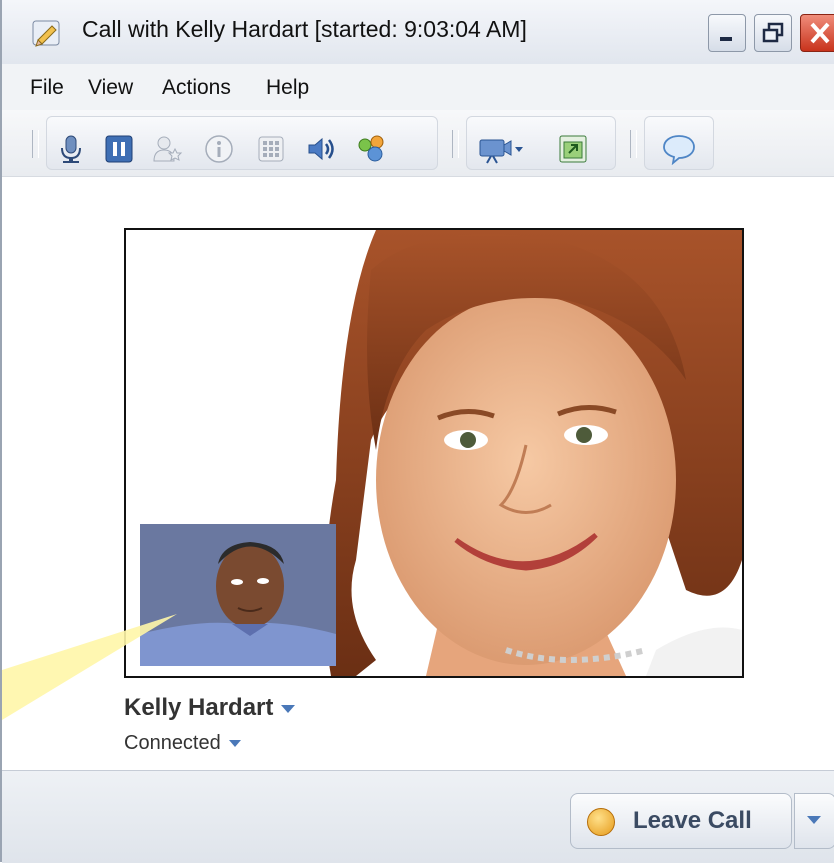  What do you see at coordinates (601, 822) in the screenshot?
I see `leave-call-icon` at bounding box center [601, 822].